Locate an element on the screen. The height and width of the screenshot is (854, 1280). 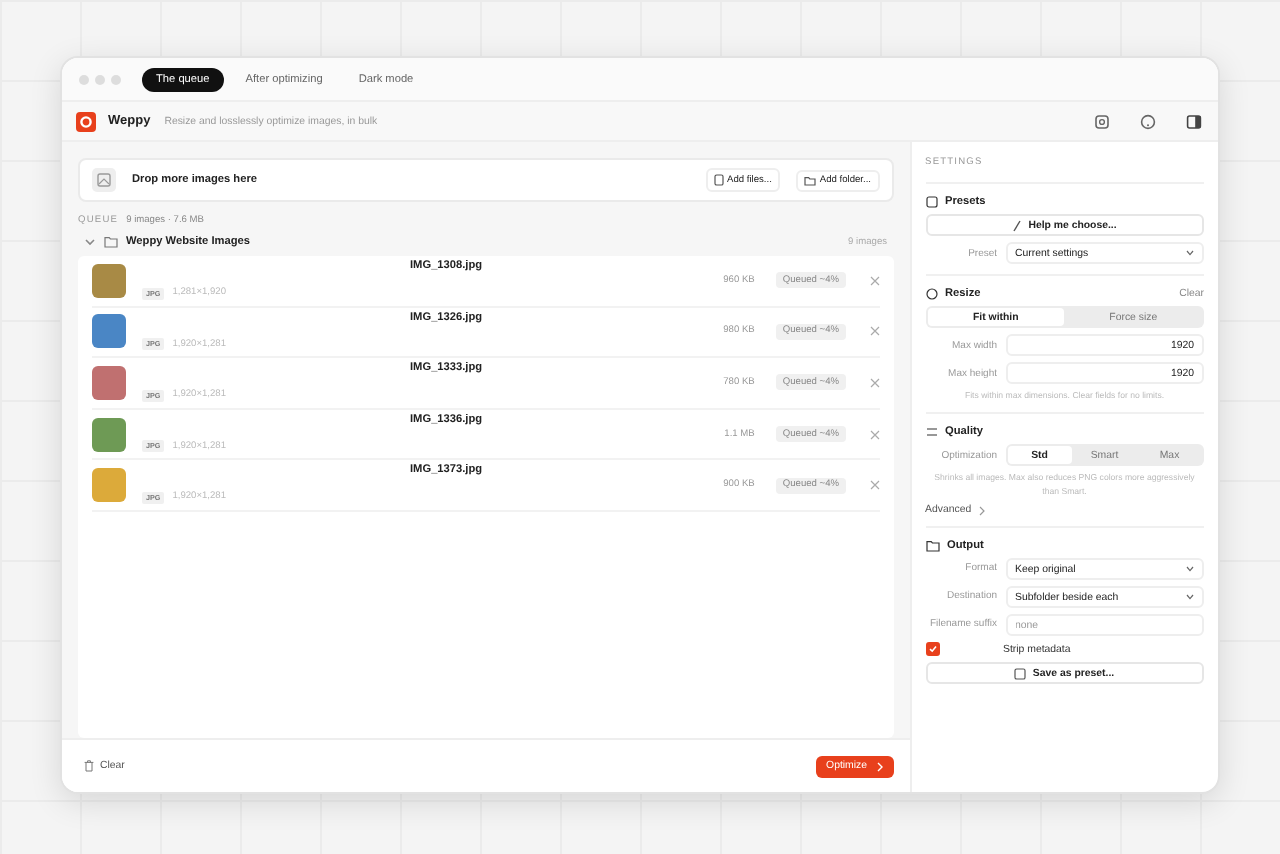
help-icon is located at coordinates (1148, 121).